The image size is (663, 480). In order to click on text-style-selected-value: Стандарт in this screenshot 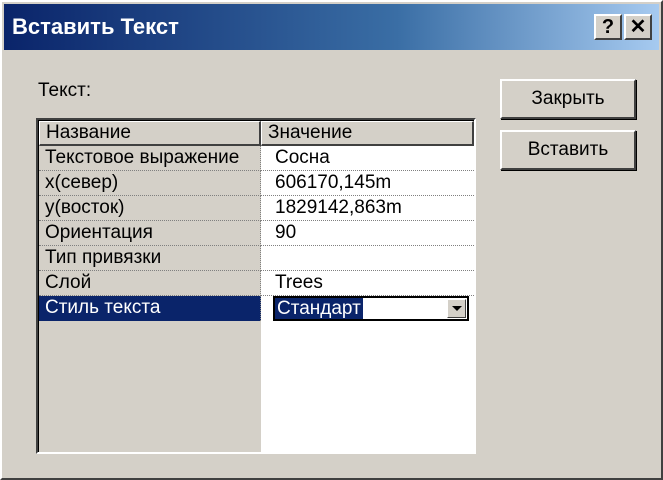, I will do `click(319, 308)`.